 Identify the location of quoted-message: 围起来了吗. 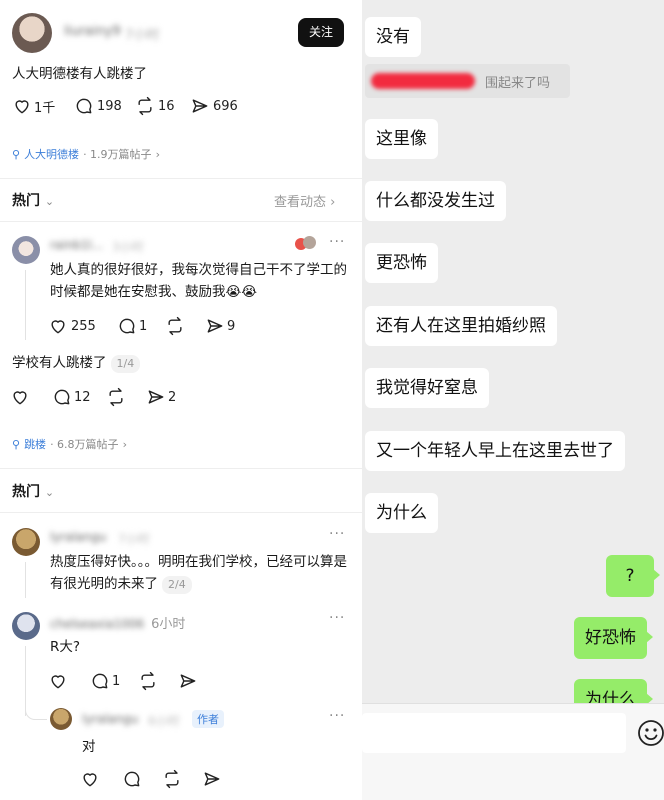
(467, 81).